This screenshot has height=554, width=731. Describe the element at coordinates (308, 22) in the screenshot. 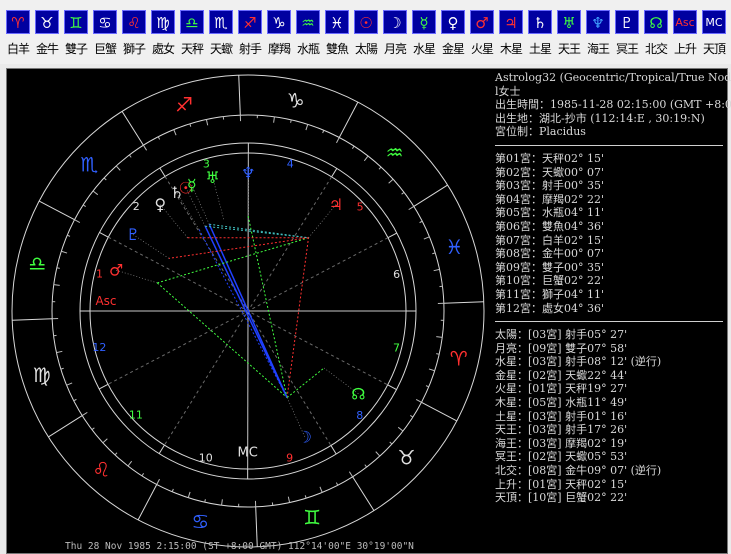

I see `aquarius-icon: ♒` at that location.